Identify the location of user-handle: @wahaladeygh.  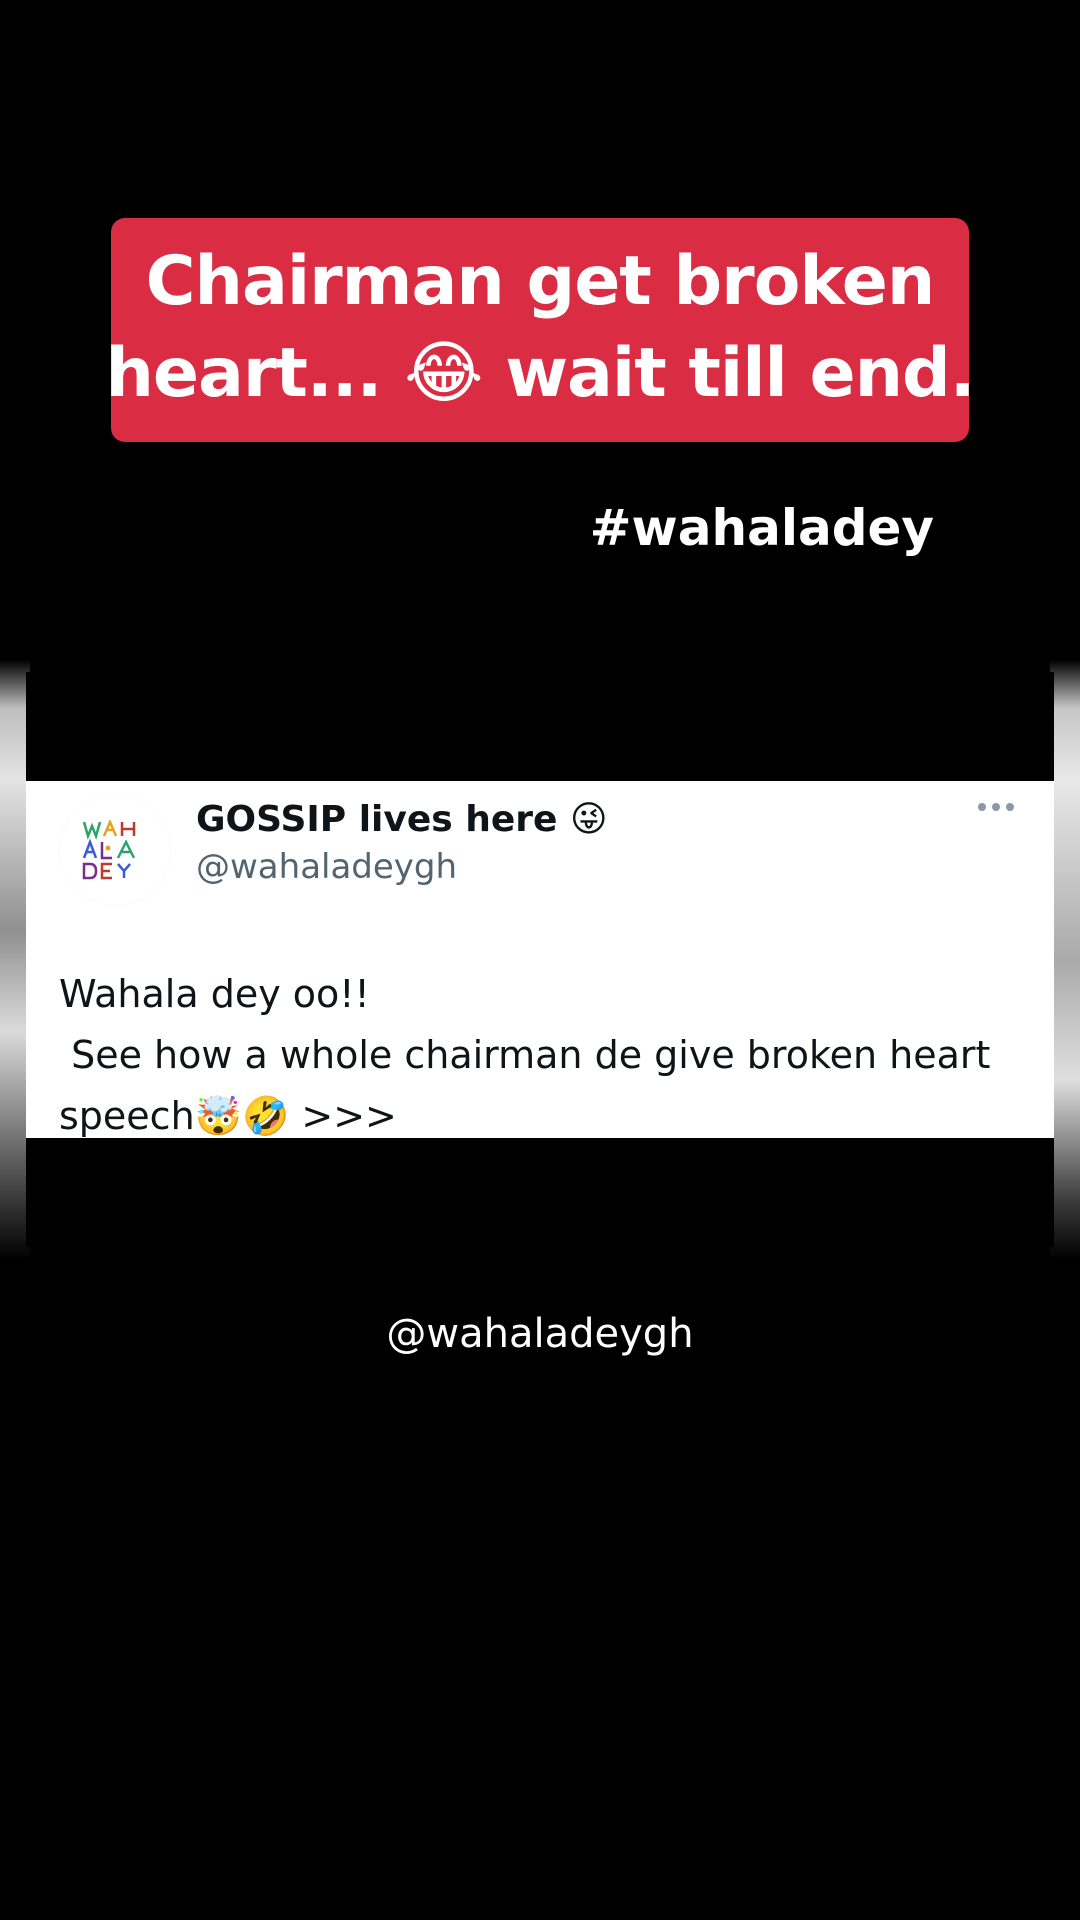
(326, 867).